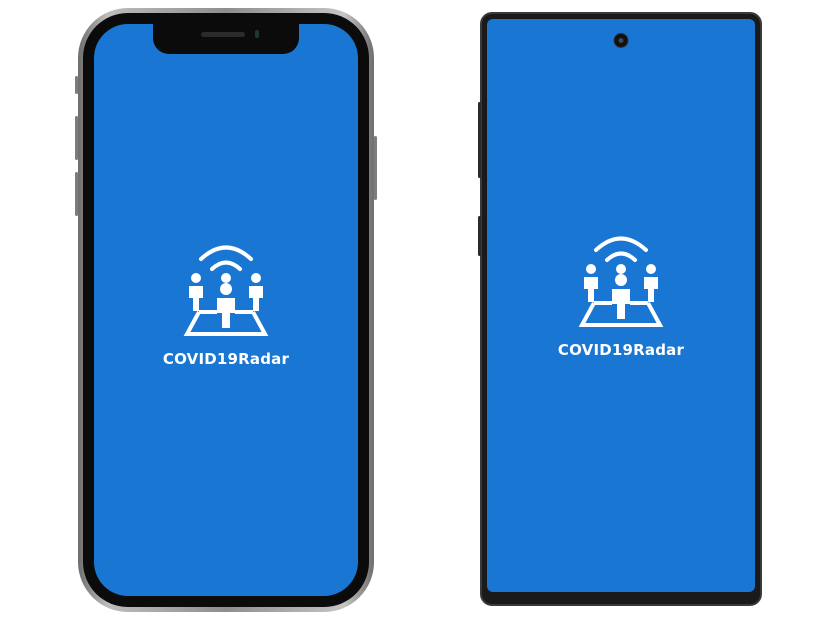 The image size is (840, 619). Describe the element at coordinates (479, 236) in the screenshot. I see `android-power-button` at that location.